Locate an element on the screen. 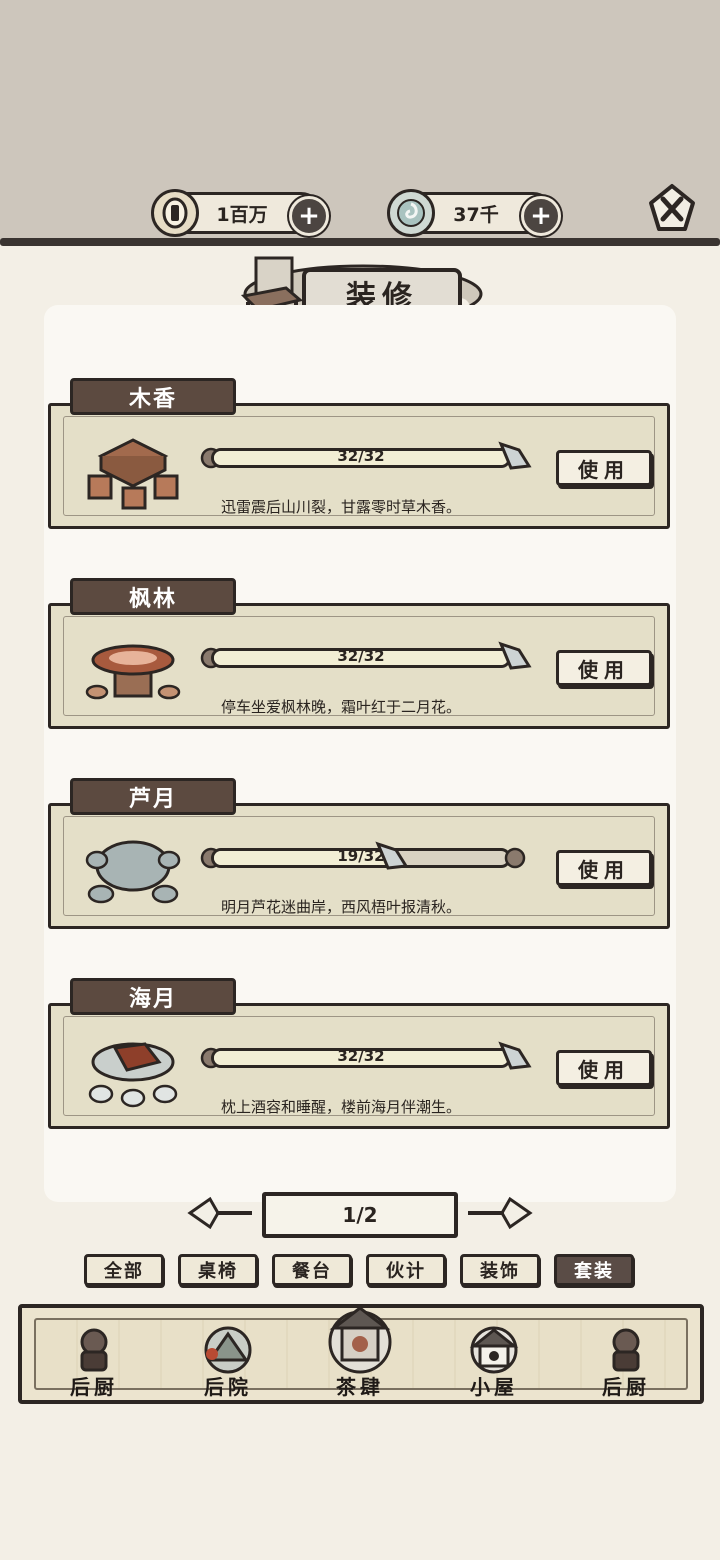  coin-counter: 1百万 + is located at coordinates (240, 213).